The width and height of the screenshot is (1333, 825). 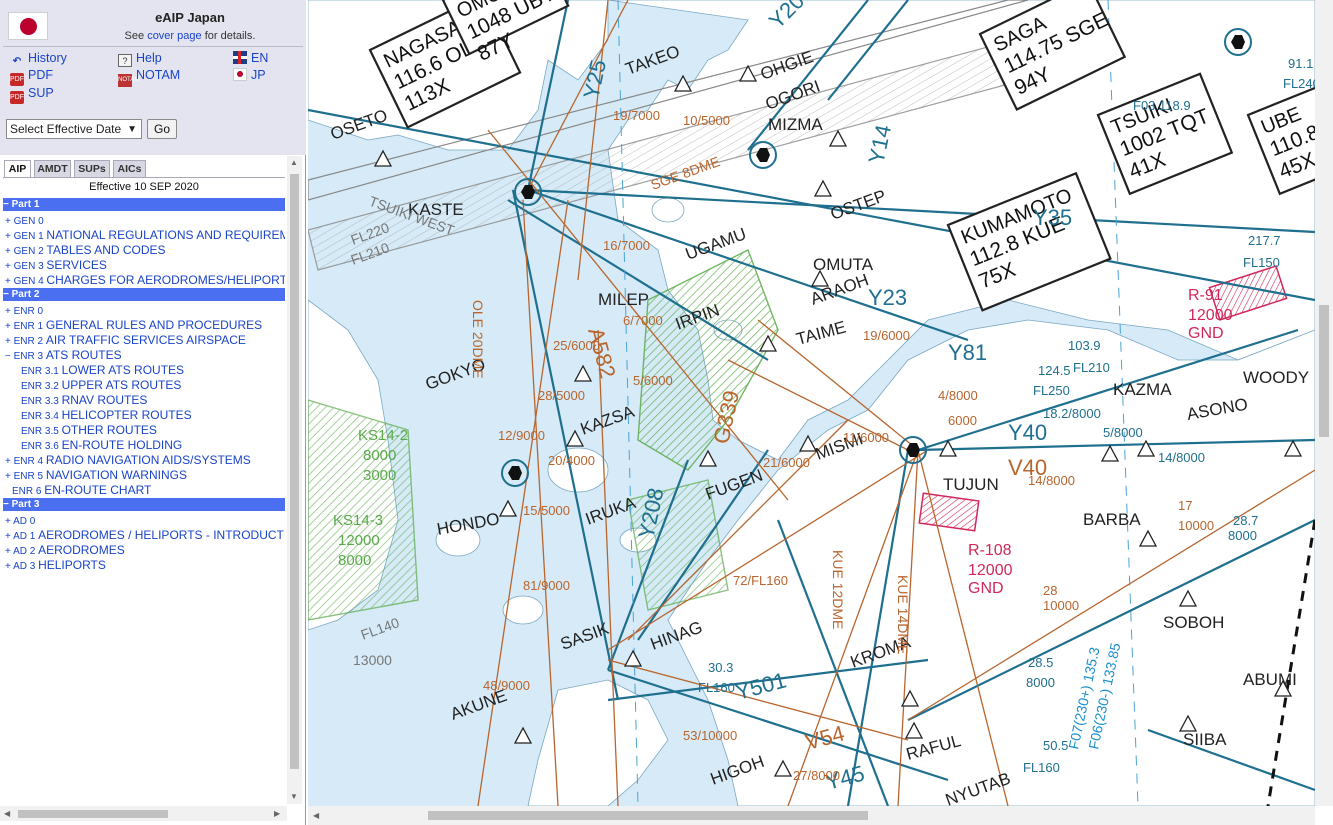 I want to click on toc-item: + AD 3 HELIPORTS, so click(x=144, y=565).